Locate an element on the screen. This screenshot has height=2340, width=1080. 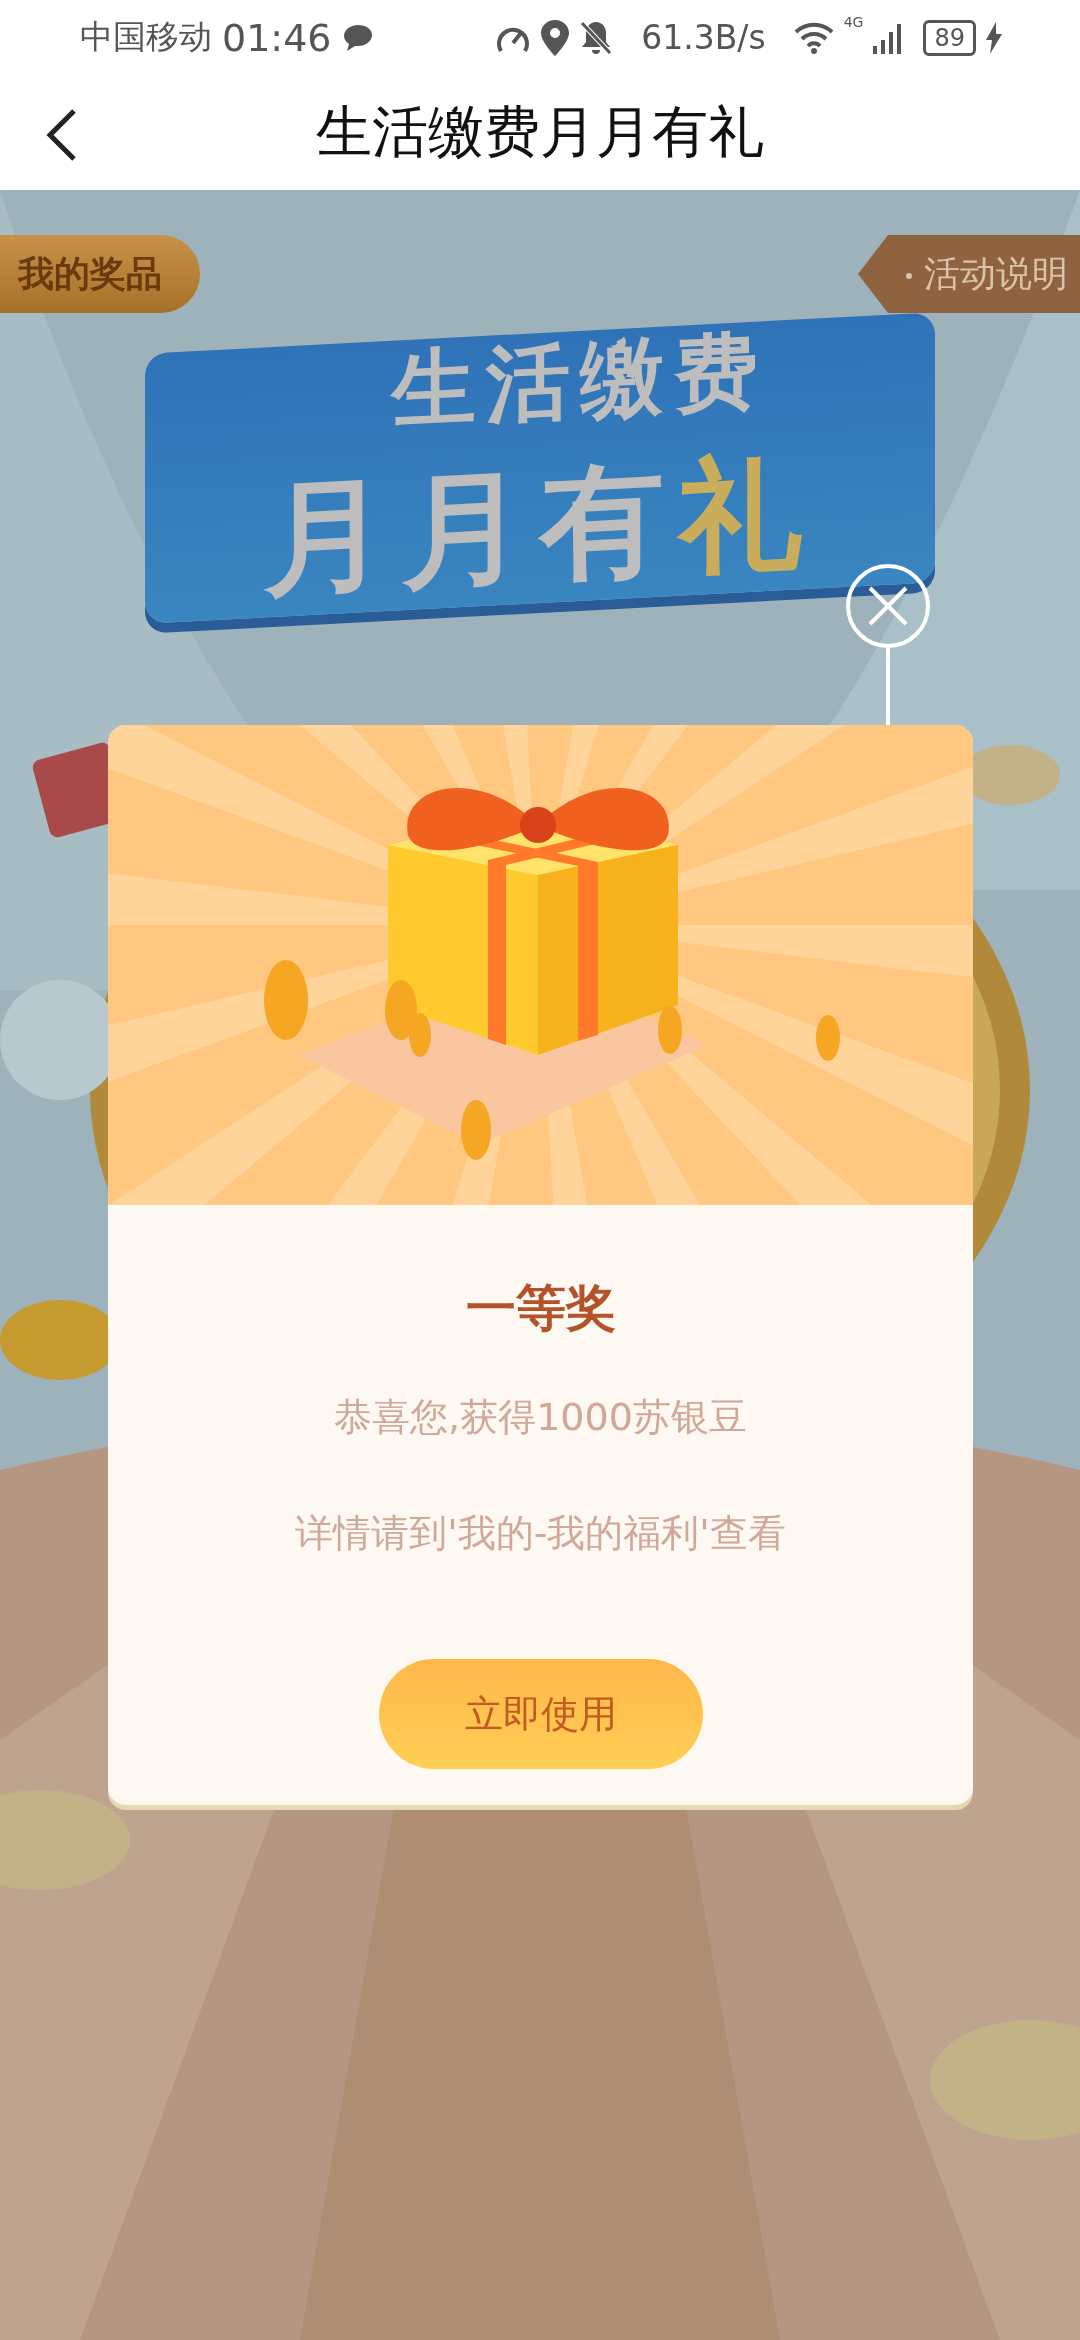
network-speed: 61.3B/s is located at coordinates (703, 37).